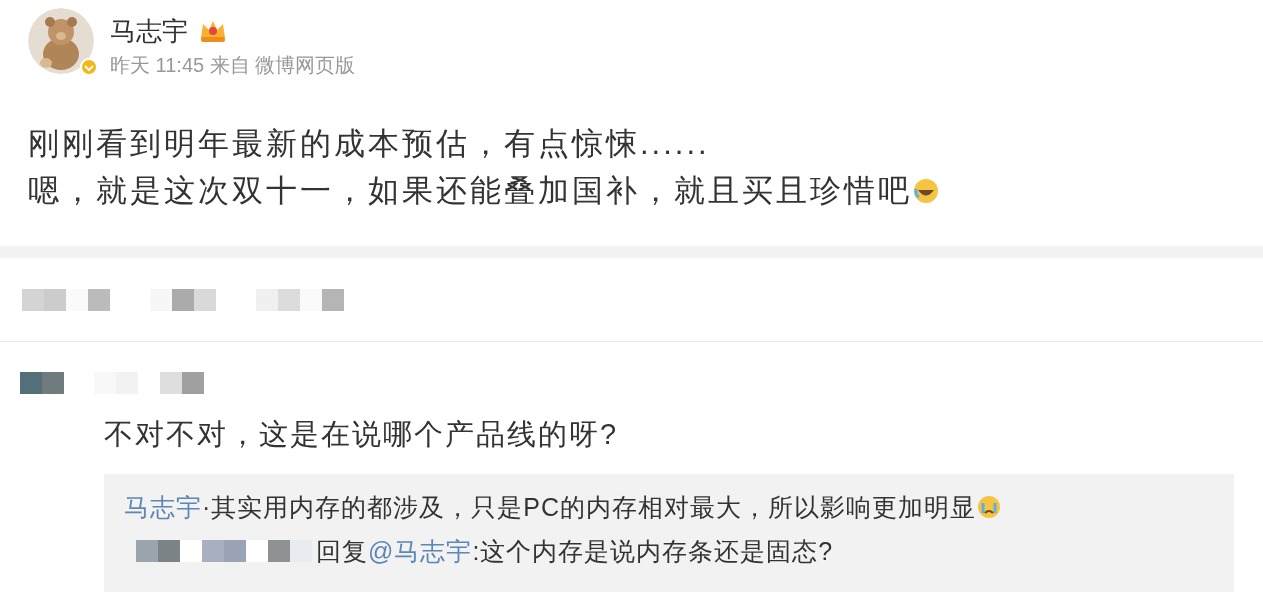 The width and height of the screenshot is (1263, 604). Describe the element at coordinates (42, 383) in the screenshot. I see `avatar` at that location.